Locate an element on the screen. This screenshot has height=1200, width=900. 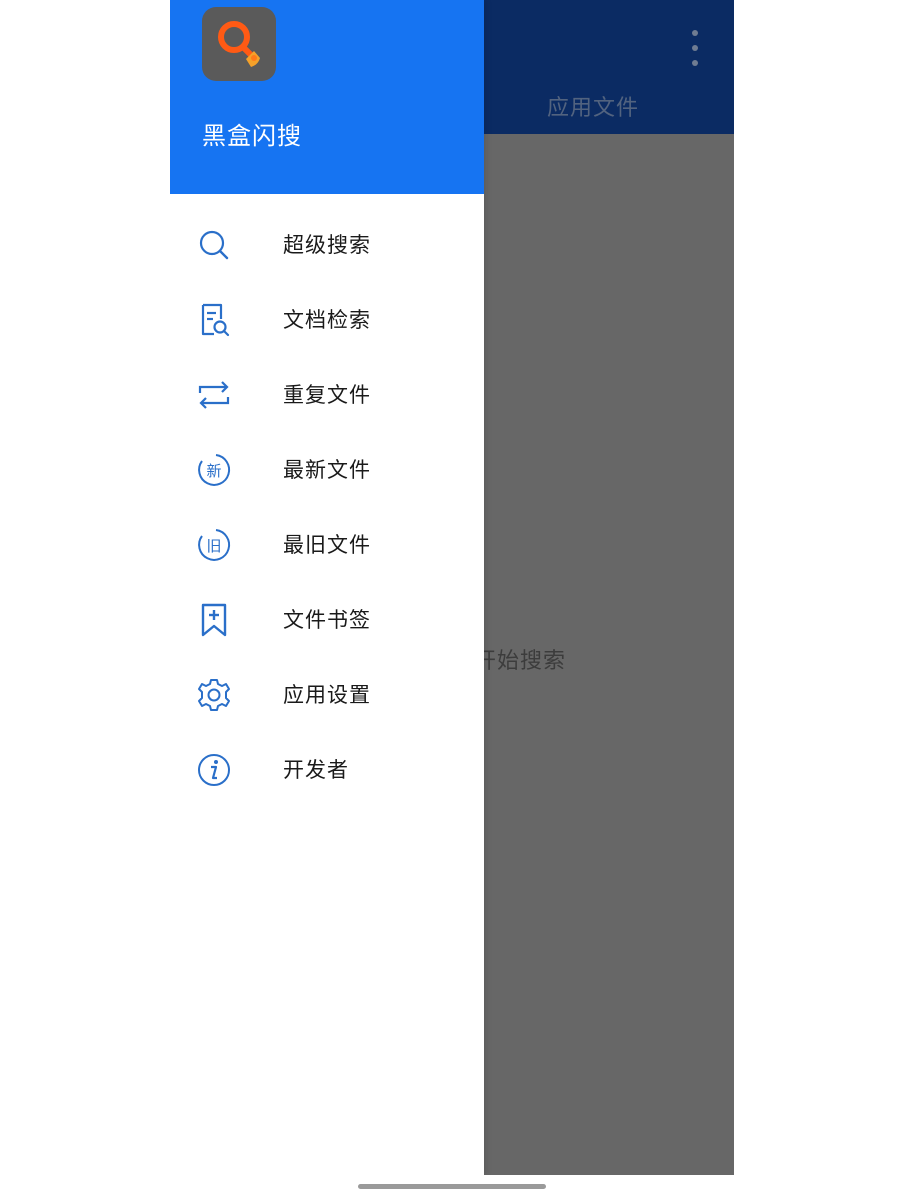
app-name: 黑盒闪搜 is located at coordinates (252, 136).